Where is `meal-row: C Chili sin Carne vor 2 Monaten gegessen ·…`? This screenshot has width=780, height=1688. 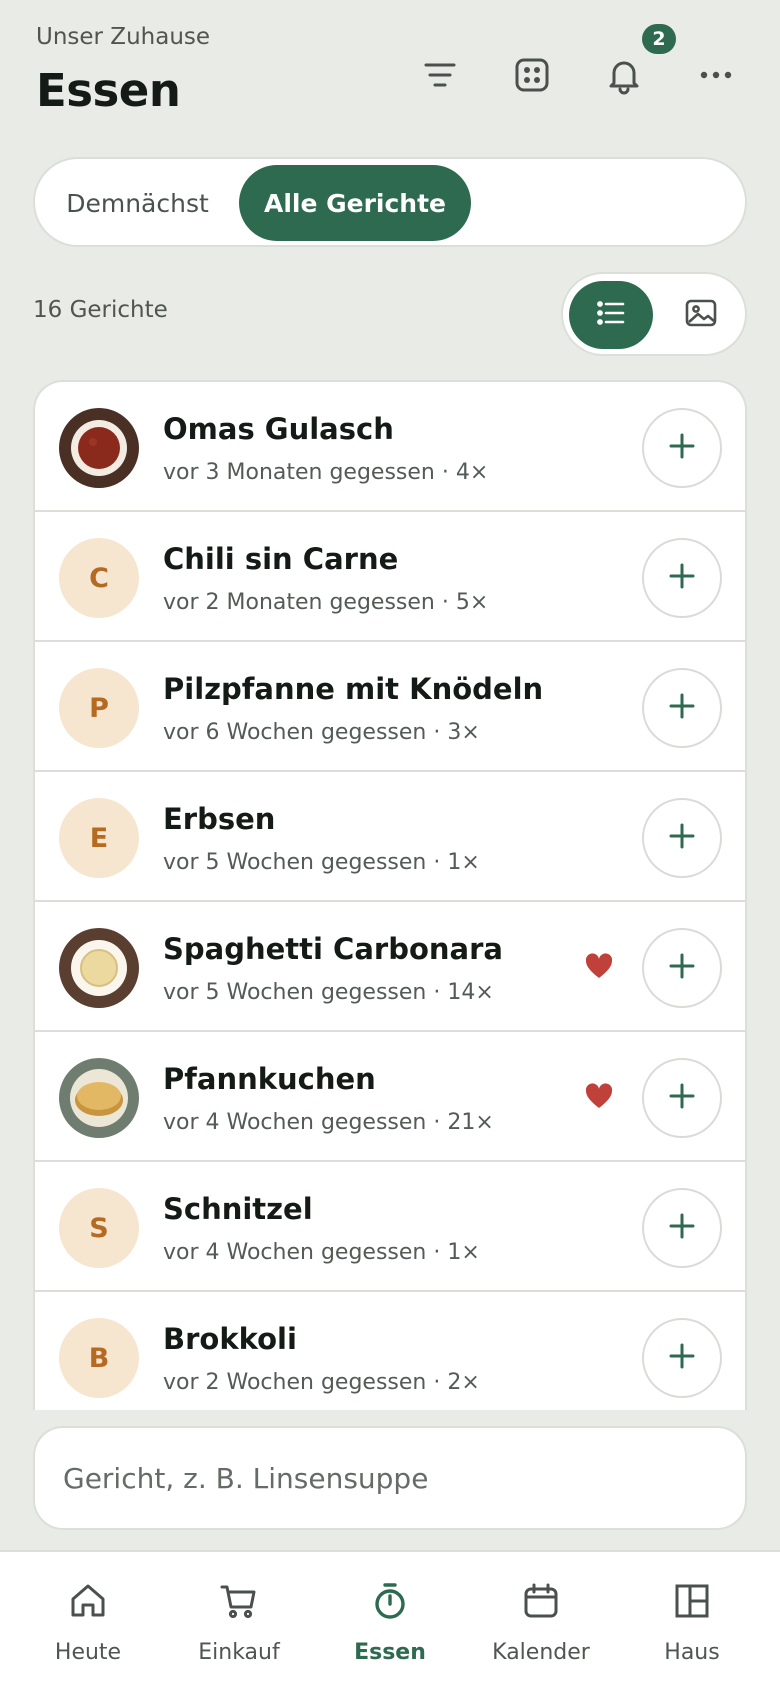 meal-row: C Chili sin Carne vor 2 Monaten gegessen ·… is located at coordinates (390, 577).